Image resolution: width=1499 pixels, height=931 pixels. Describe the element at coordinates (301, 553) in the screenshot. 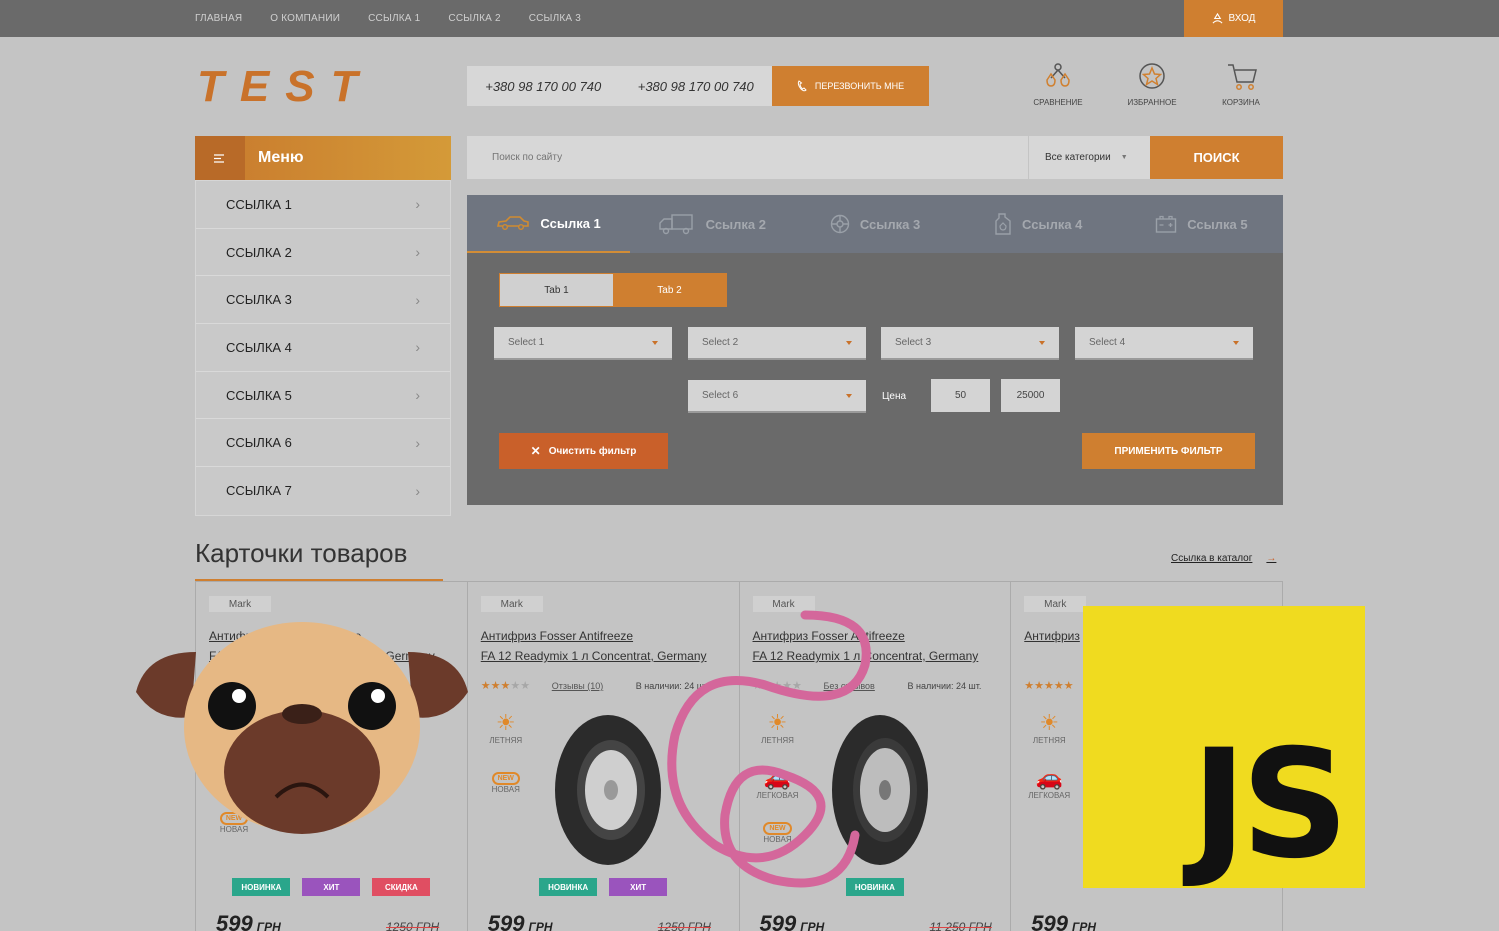

I see `section-title: Карточки товаров` at that location.